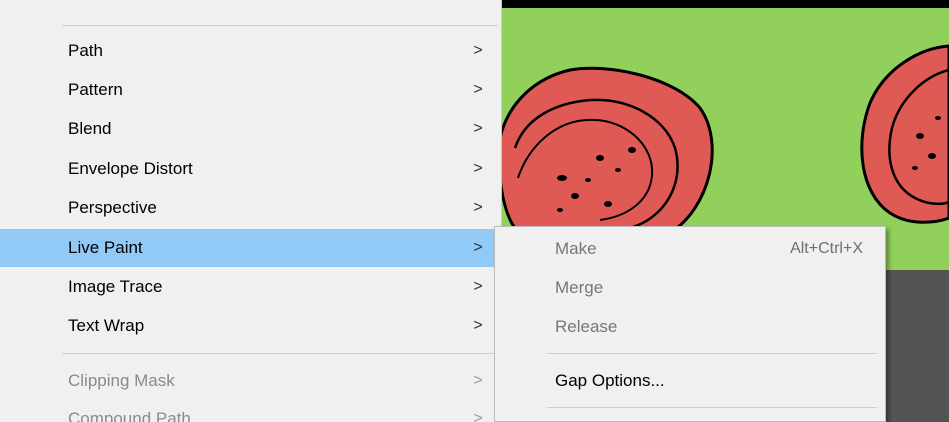  I want to click on menu-item-label: Image Trace, so click(115, 286).